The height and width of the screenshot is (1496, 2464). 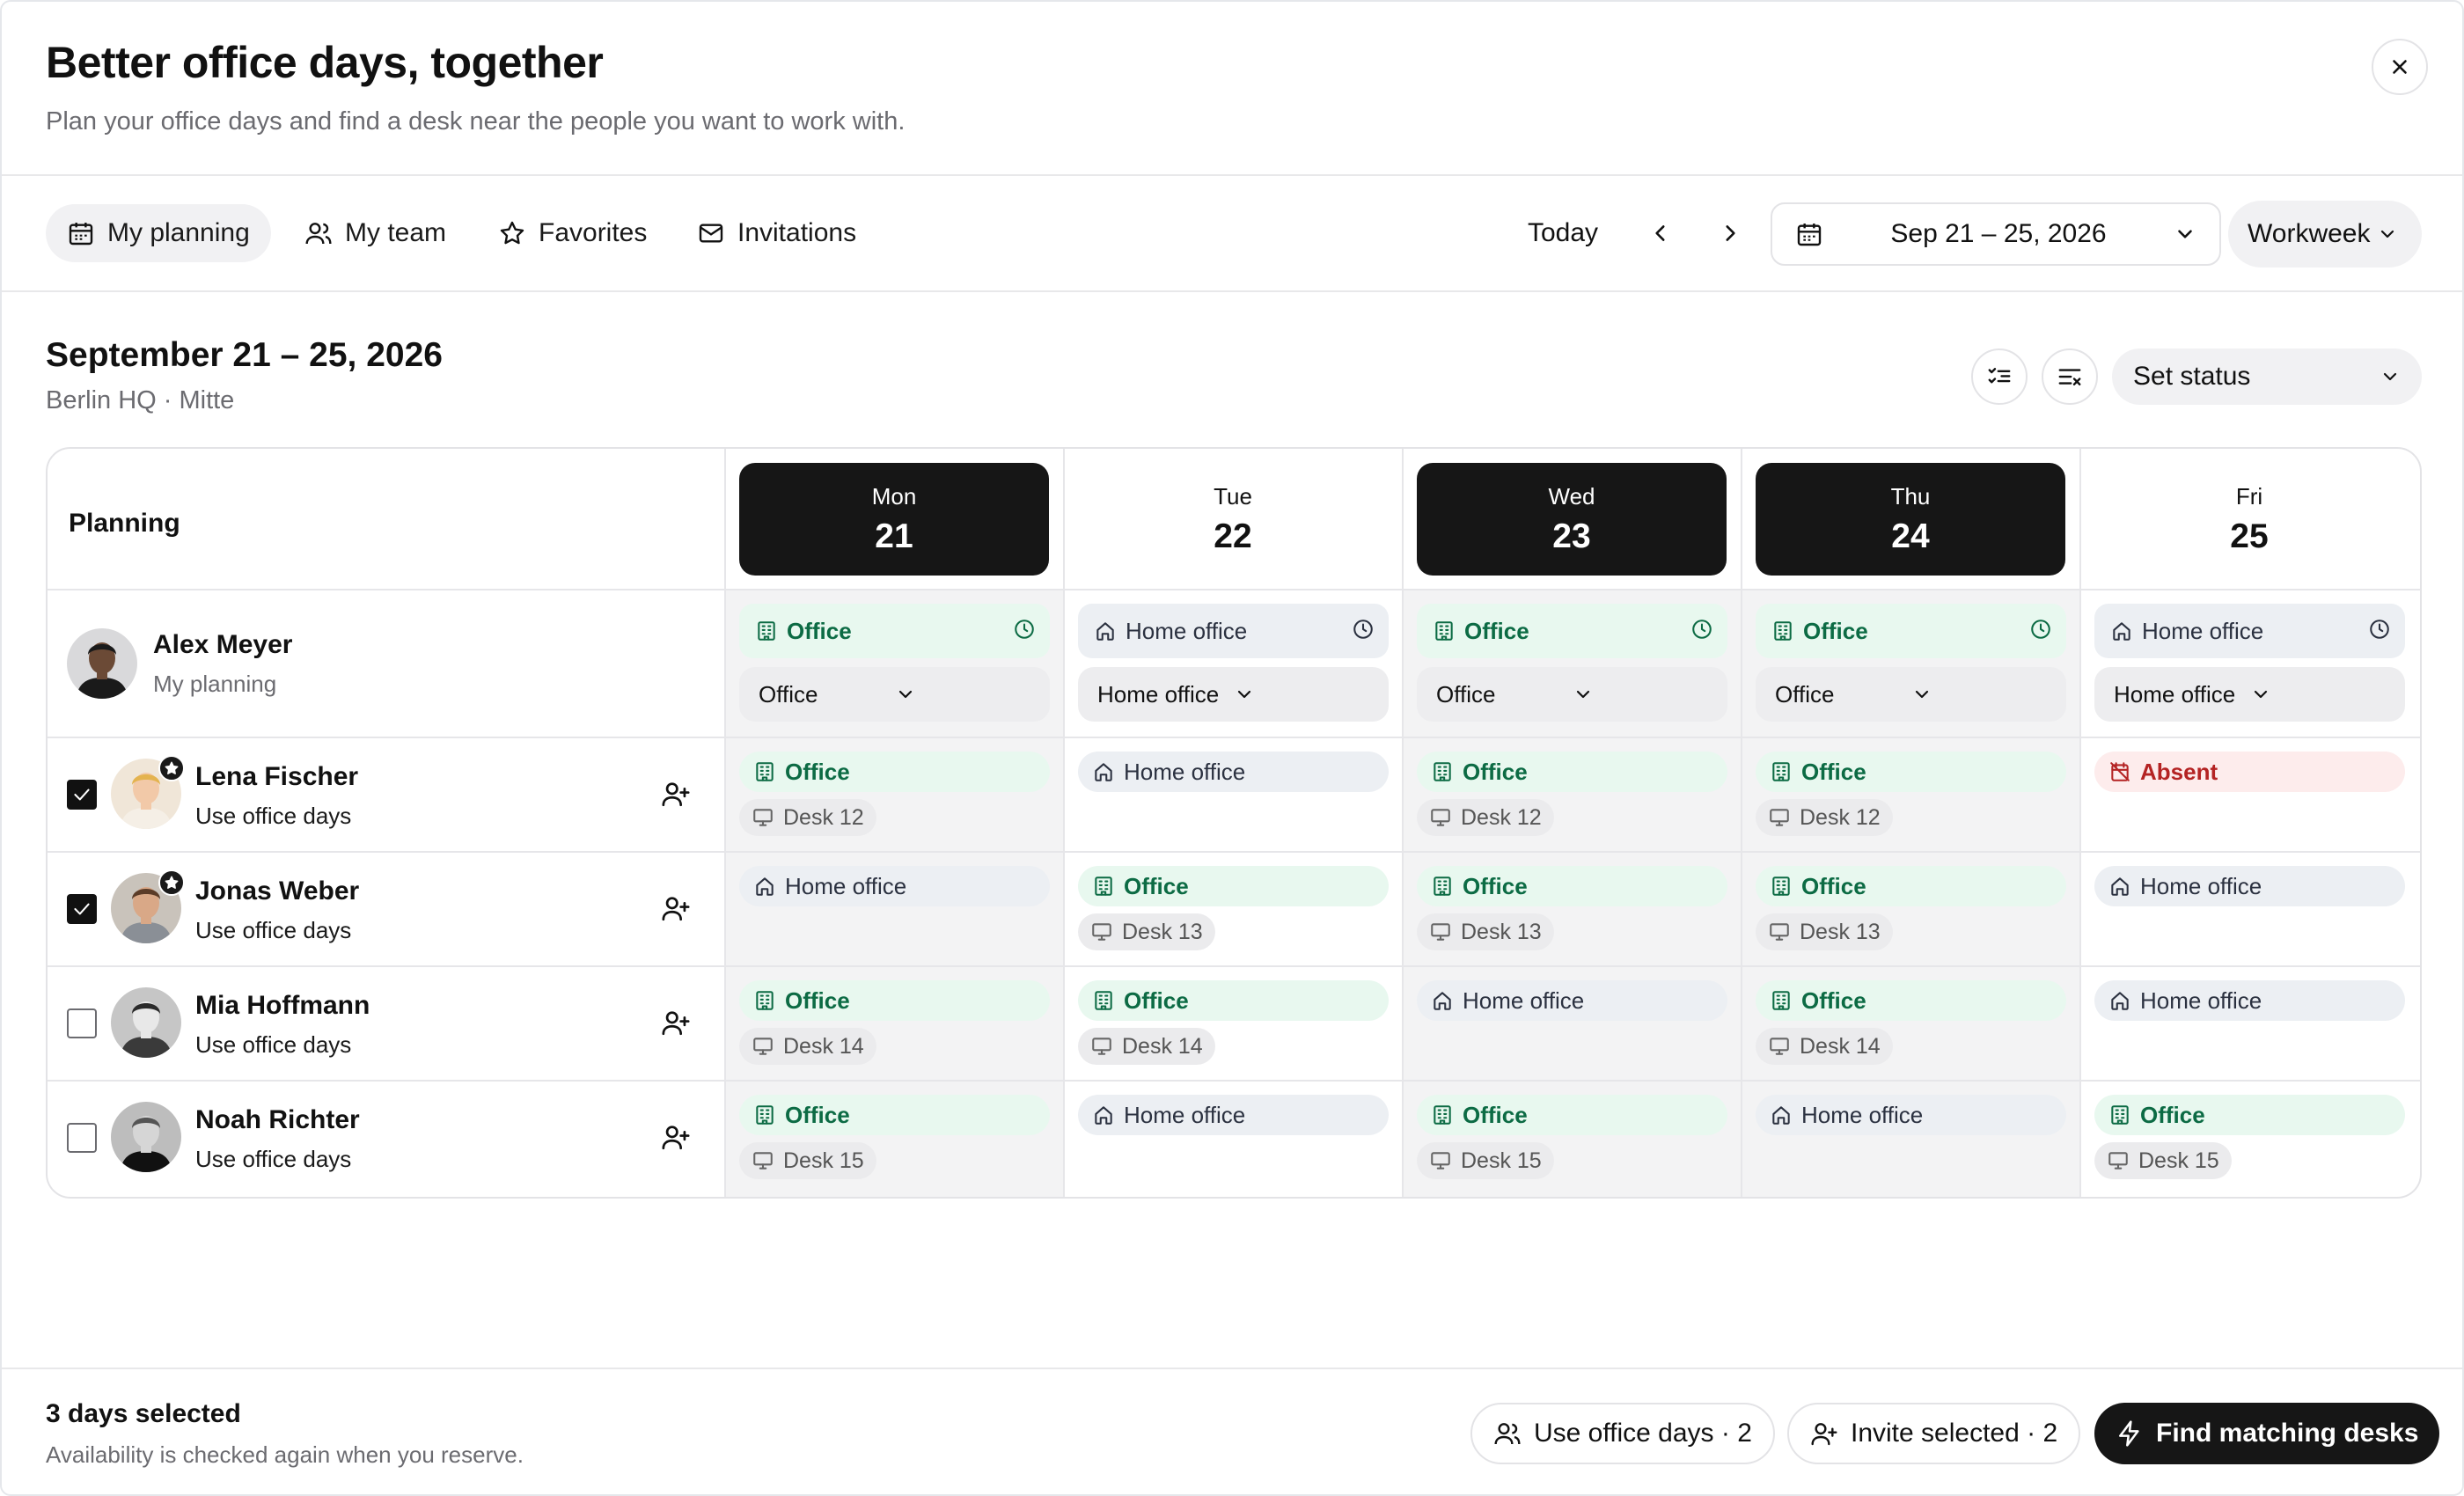 I want to click on invite-selected-label: Invite selected · 2, so click(x=1955, y=1434).